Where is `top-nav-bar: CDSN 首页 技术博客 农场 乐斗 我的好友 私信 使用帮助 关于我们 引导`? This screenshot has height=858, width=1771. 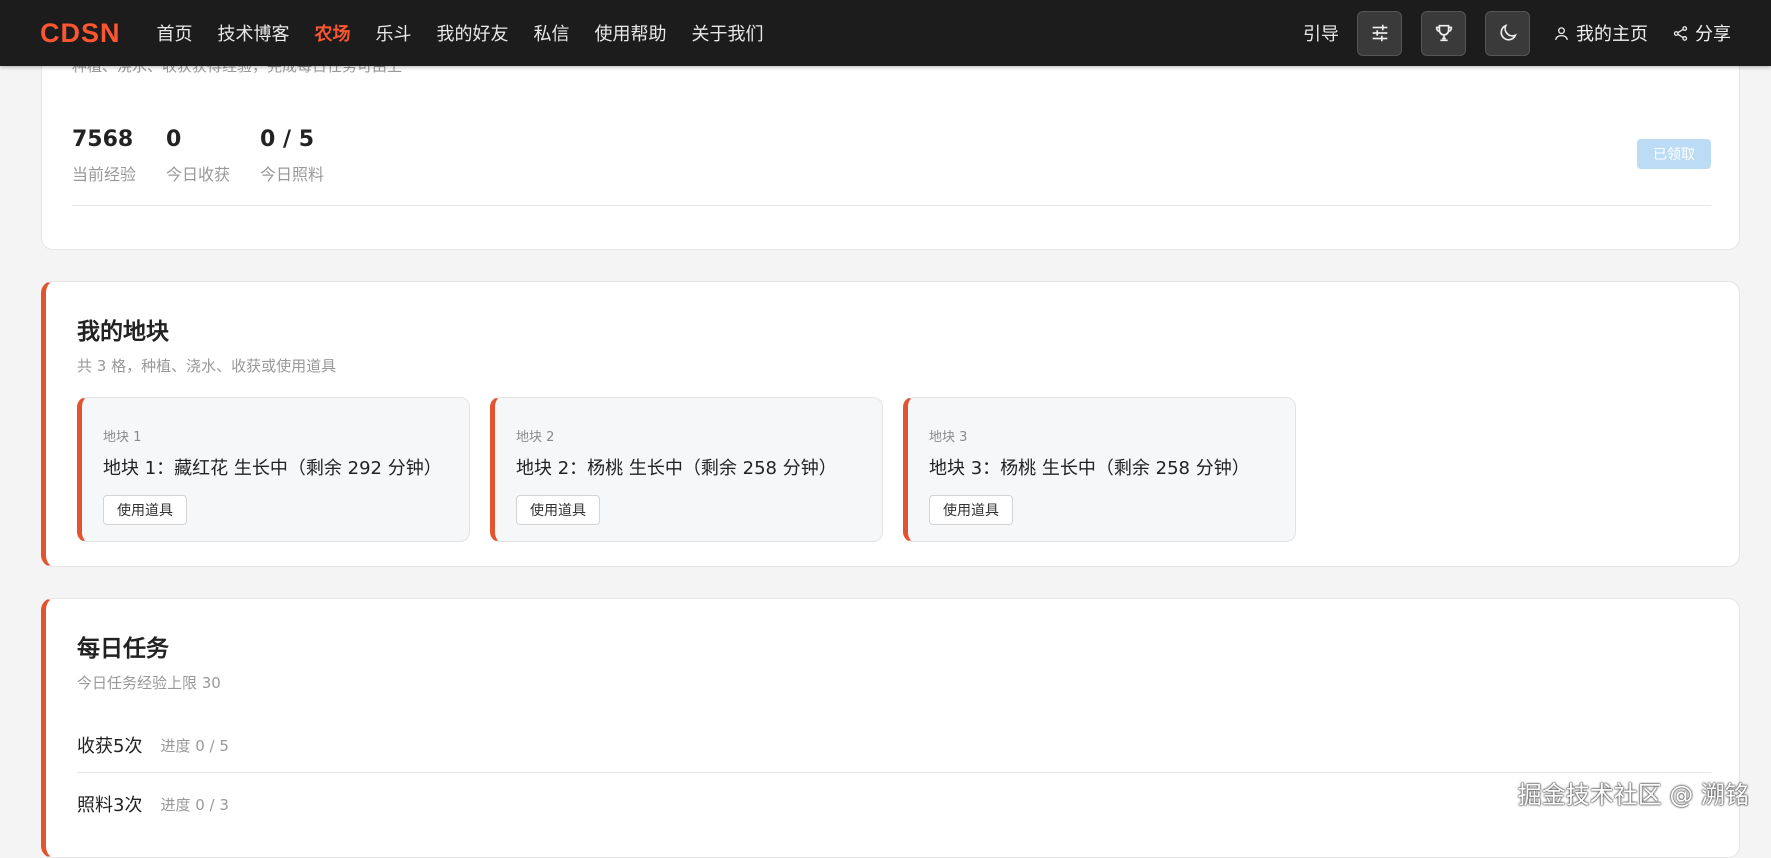 top-nav-bar: CDSN 首页 技术博客 农场 乐斗 我的好友 私信 使用帮助 关于我们 引导 is located at coordinates (885, 33).